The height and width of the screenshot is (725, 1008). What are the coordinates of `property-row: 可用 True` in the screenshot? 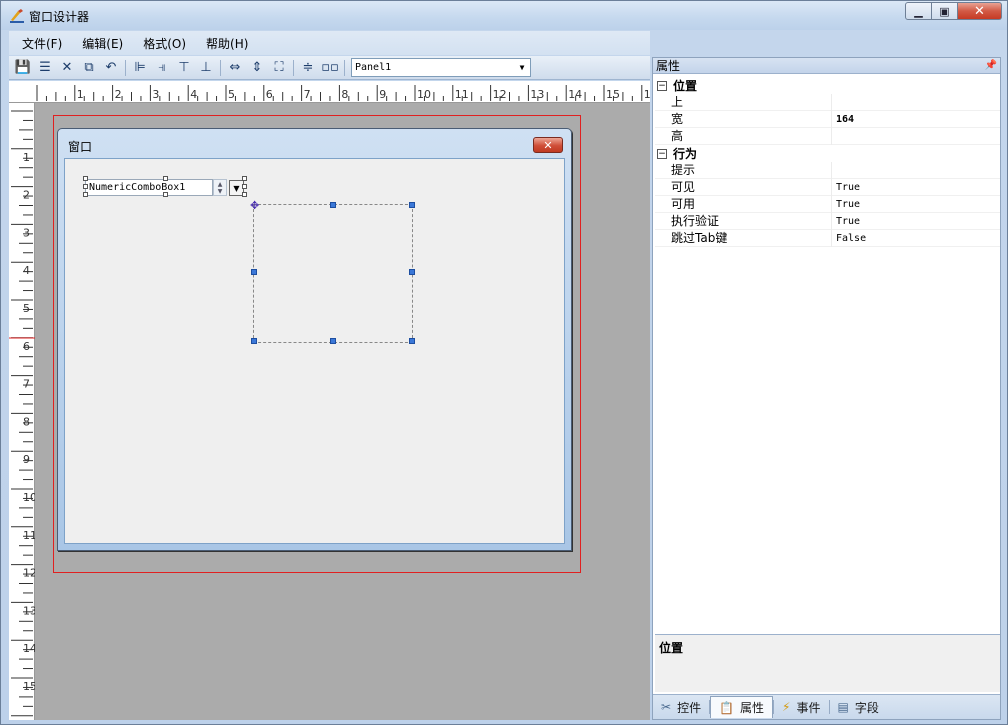 It's located at (827, 204).